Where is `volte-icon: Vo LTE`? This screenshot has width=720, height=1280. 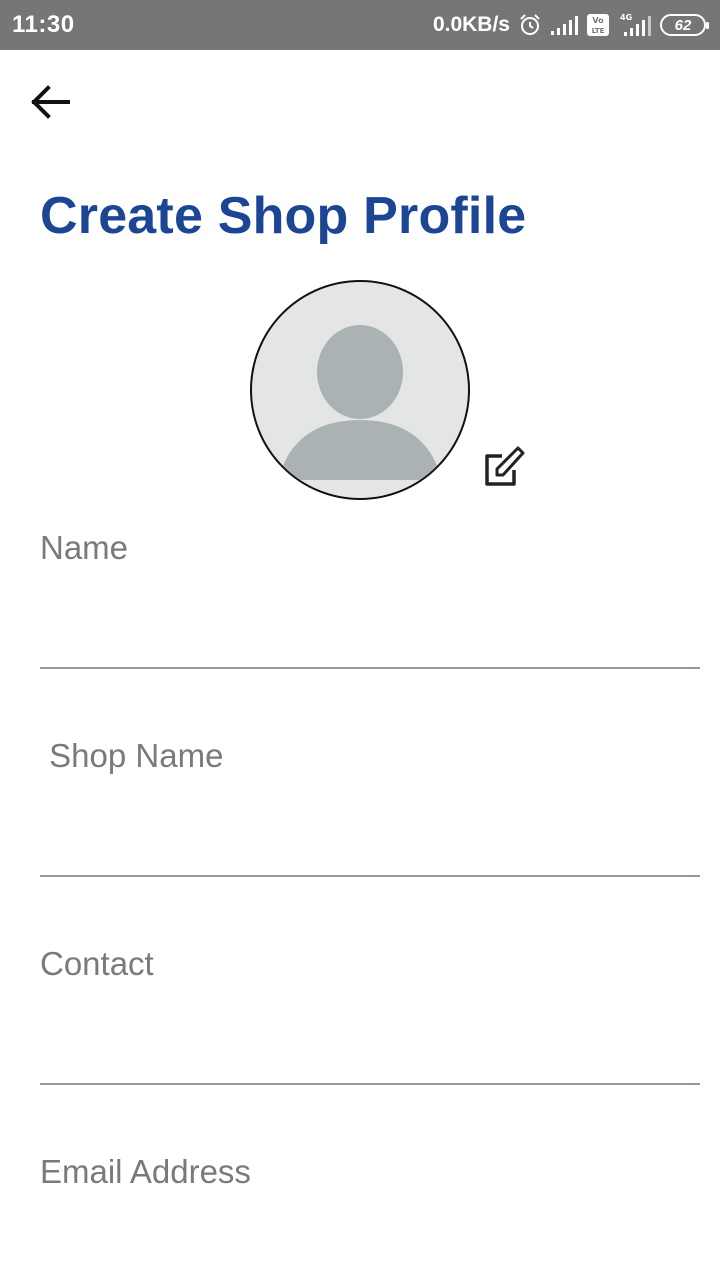 volte-icon: Vo LTE is located at coordinates (598, 25).